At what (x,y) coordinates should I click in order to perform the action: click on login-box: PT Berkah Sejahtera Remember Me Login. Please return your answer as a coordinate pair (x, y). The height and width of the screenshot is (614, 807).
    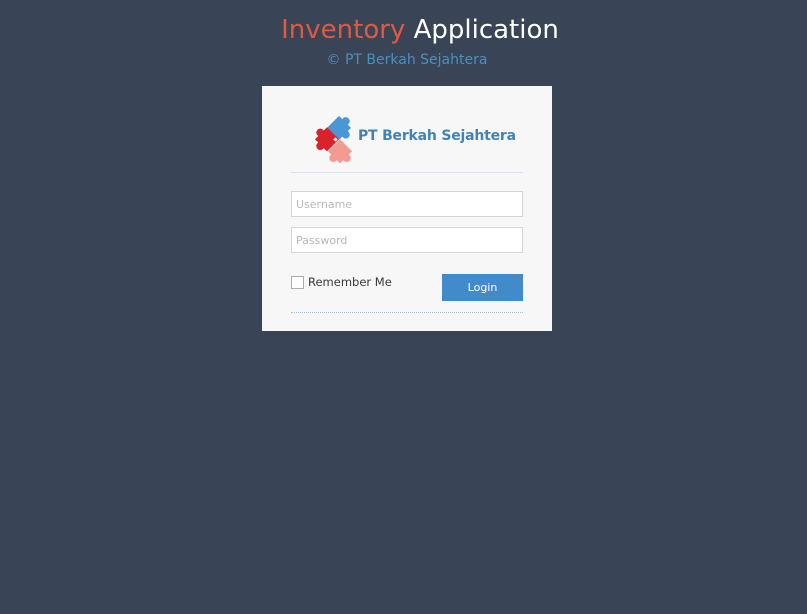
    Looking at the image, I should click on (407, 208).